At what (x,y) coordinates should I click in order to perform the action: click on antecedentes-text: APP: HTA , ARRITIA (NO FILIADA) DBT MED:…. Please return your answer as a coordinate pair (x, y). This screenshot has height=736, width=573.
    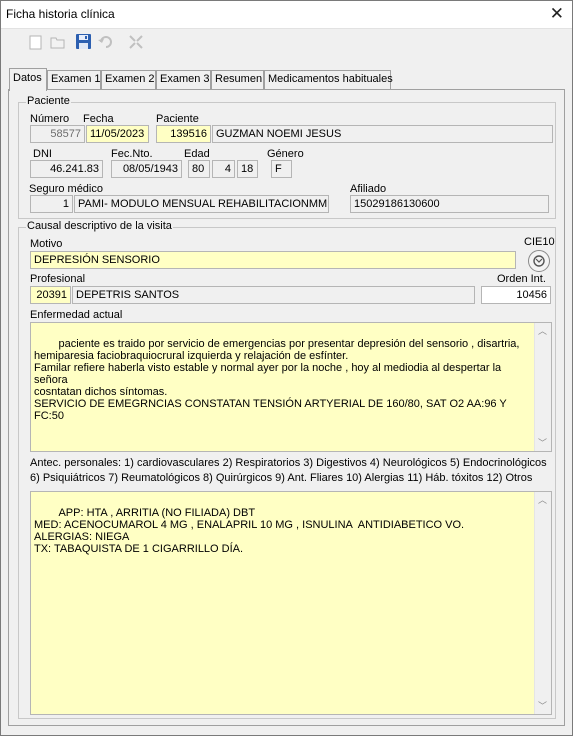
    Looking at the image, I should click on (249, 531).